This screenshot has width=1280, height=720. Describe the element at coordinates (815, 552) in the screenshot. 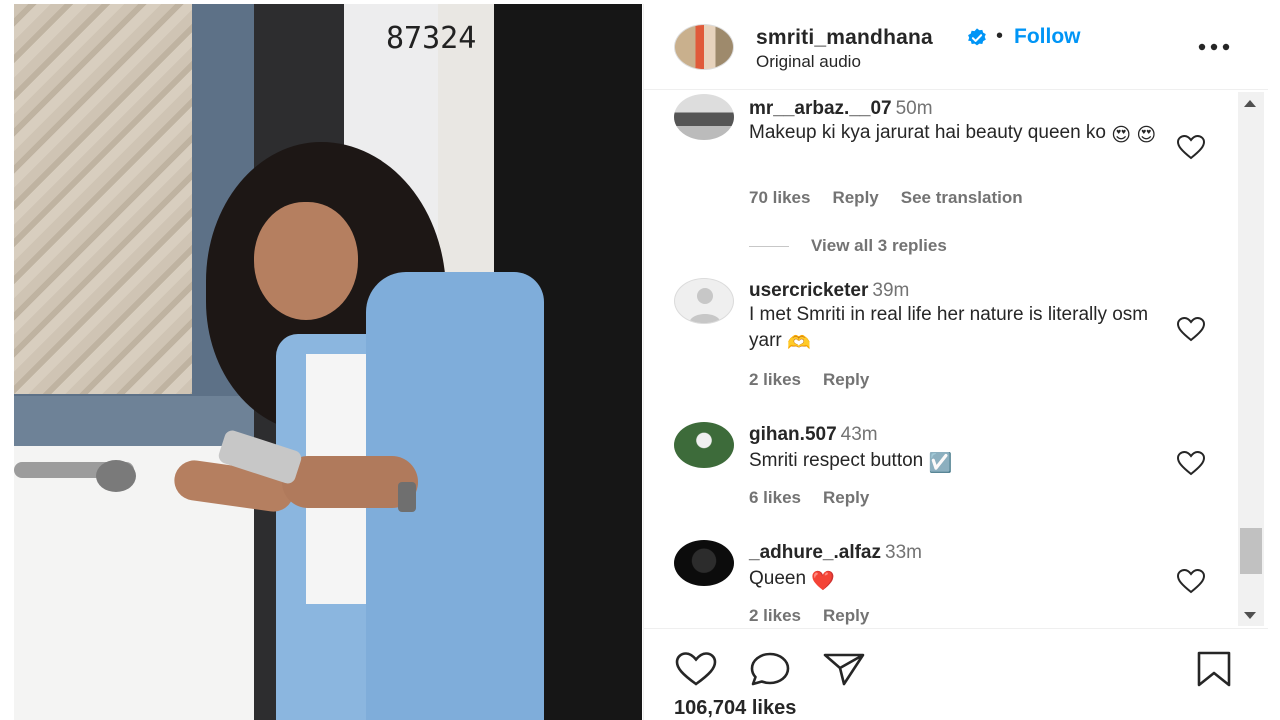

I see `comment-username-text: _adhure_.alfaz` at that location.